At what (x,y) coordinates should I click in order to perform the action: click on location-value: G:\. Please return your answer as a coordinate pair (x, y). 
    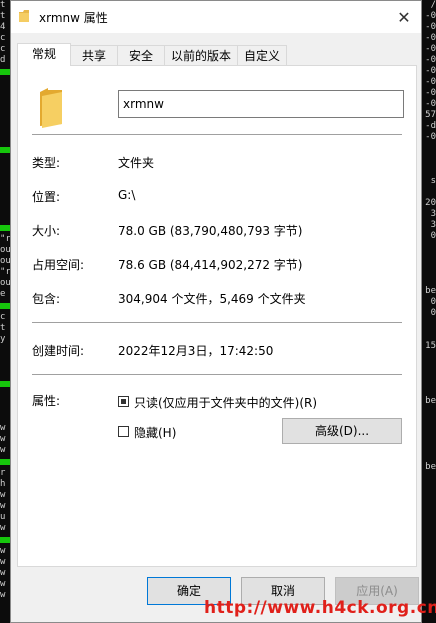
    Looking at the image, I should click on (127, 195).